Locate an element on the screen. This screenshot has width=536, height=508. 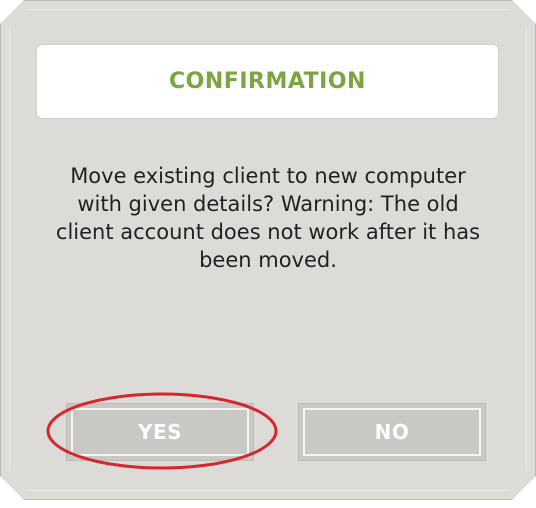
dialog-title: CONFIRMATION is located at coordinates (267, 81).